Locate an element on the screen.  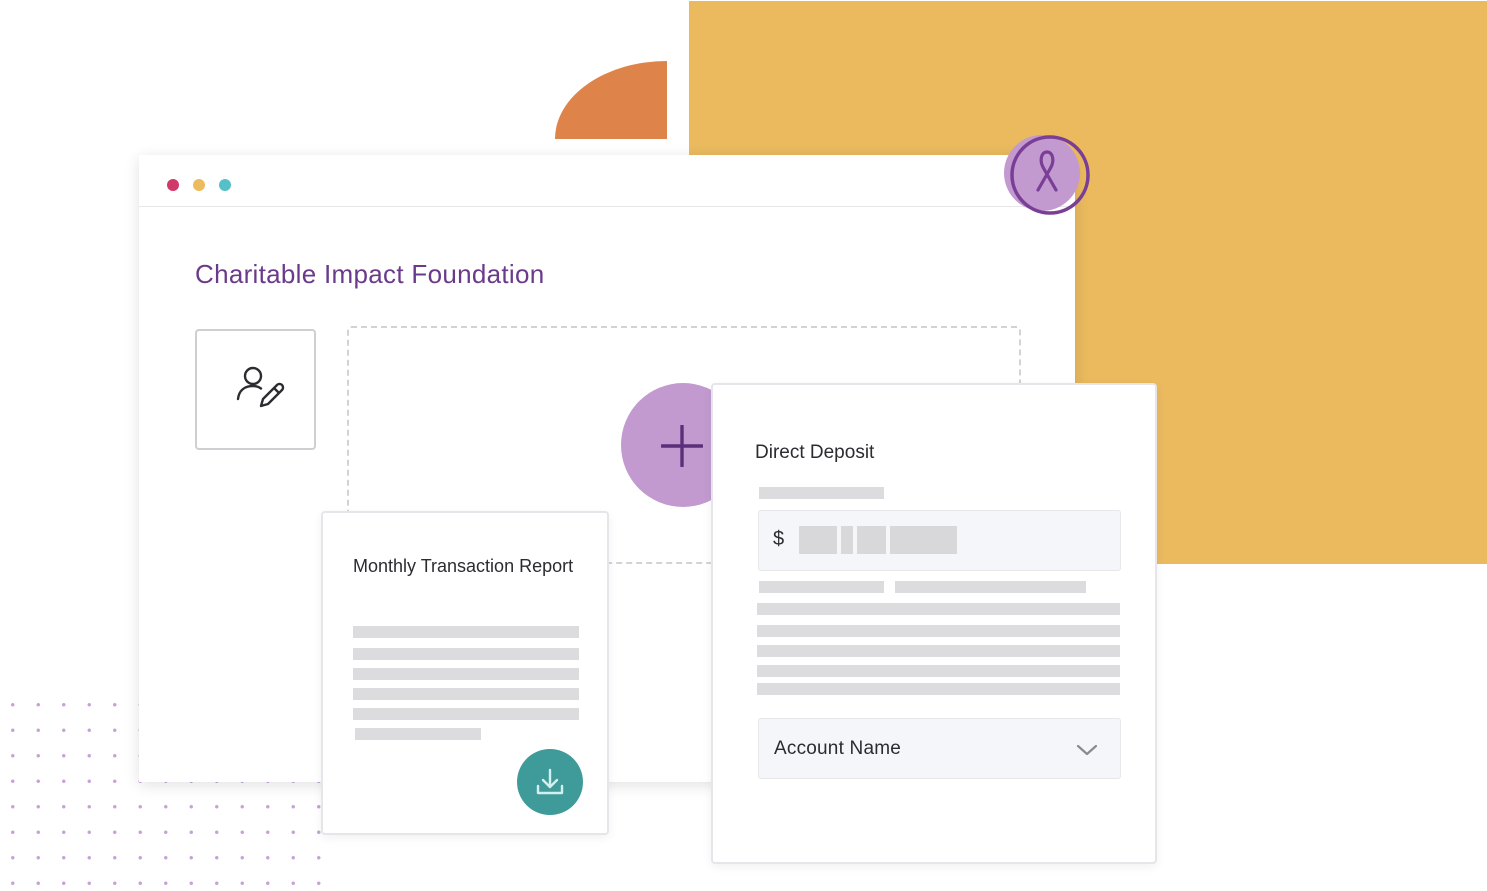
download-icon is located at coordinates (550, 781).